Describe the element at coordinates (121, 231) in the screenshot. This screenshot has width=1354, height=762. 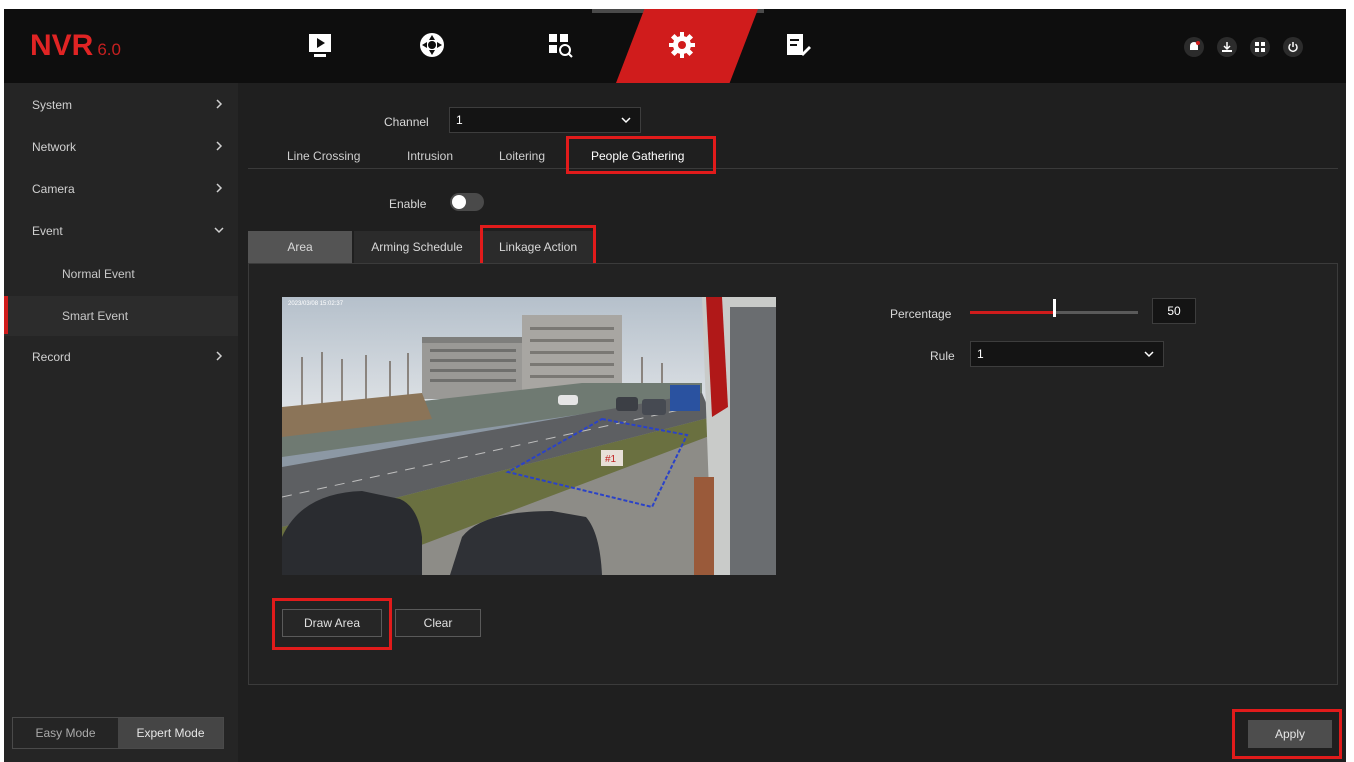
I see `sidebar-item-event: Event` at that location.